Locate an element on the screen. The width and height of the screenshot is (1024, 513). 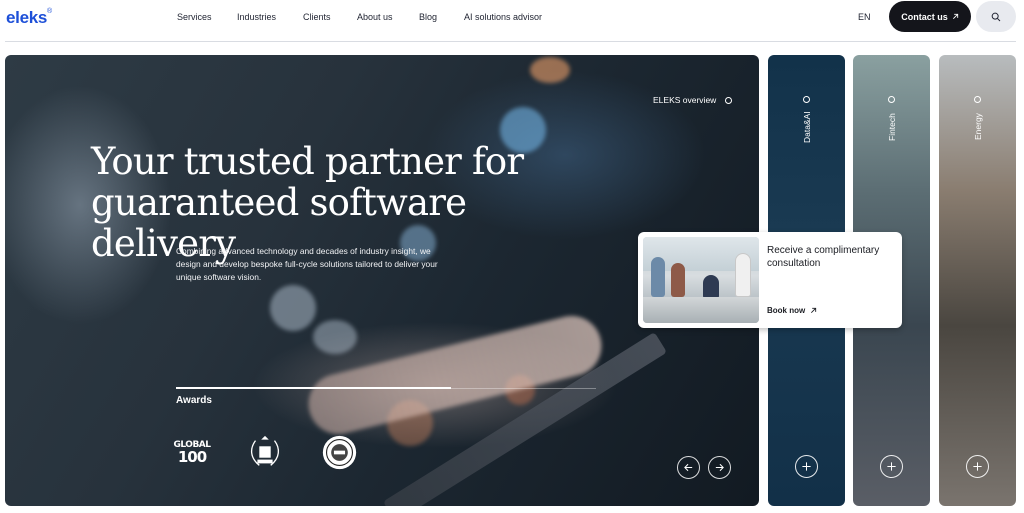
nav-item-blog: Blog is located at coordinates (428, 17).